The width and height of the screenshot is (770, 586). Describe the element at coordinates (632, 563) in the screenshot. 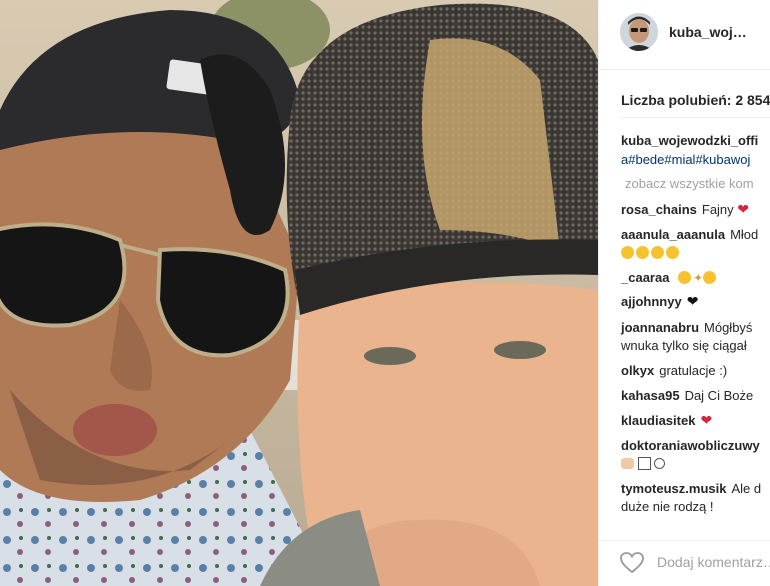

I see `heart-outline-icon` at that location.